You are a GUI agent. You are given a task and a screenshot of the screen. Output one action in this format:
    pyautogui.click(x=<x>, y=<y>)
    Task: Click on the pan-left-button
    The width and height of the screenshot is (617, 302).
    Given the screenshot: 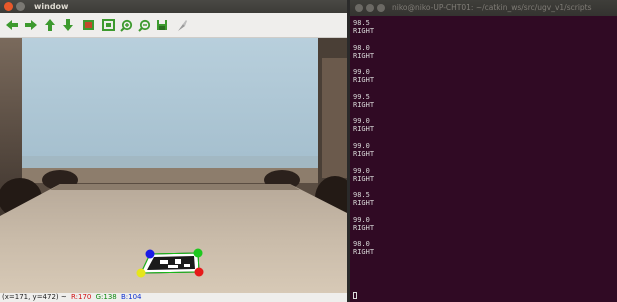 What is the action you would take?
    pyautogui.click(x=12, y=25)
    